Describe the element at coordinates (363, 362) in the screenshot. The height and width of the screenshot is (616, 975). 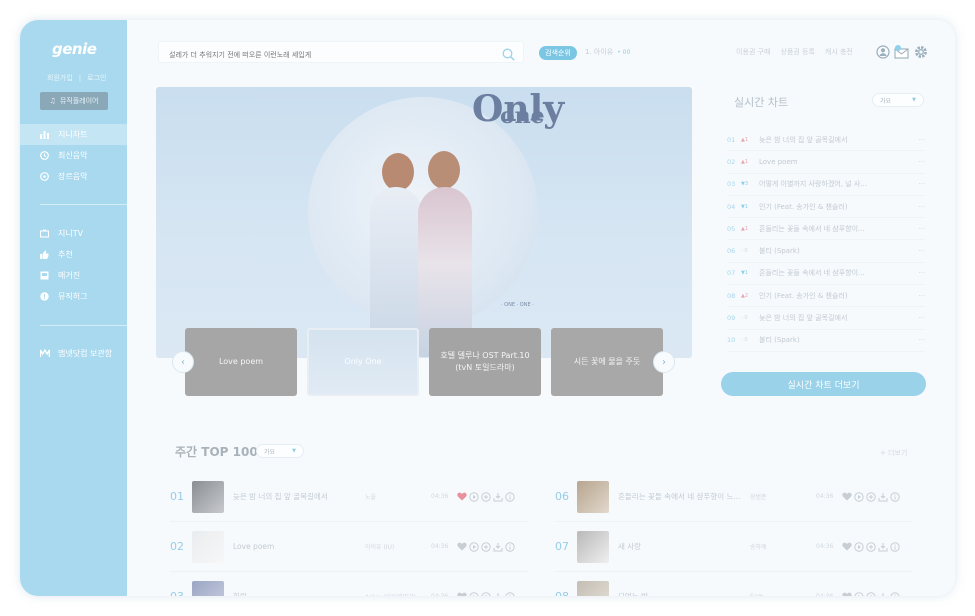
I see `carousel-item-active: Only One` at that location.